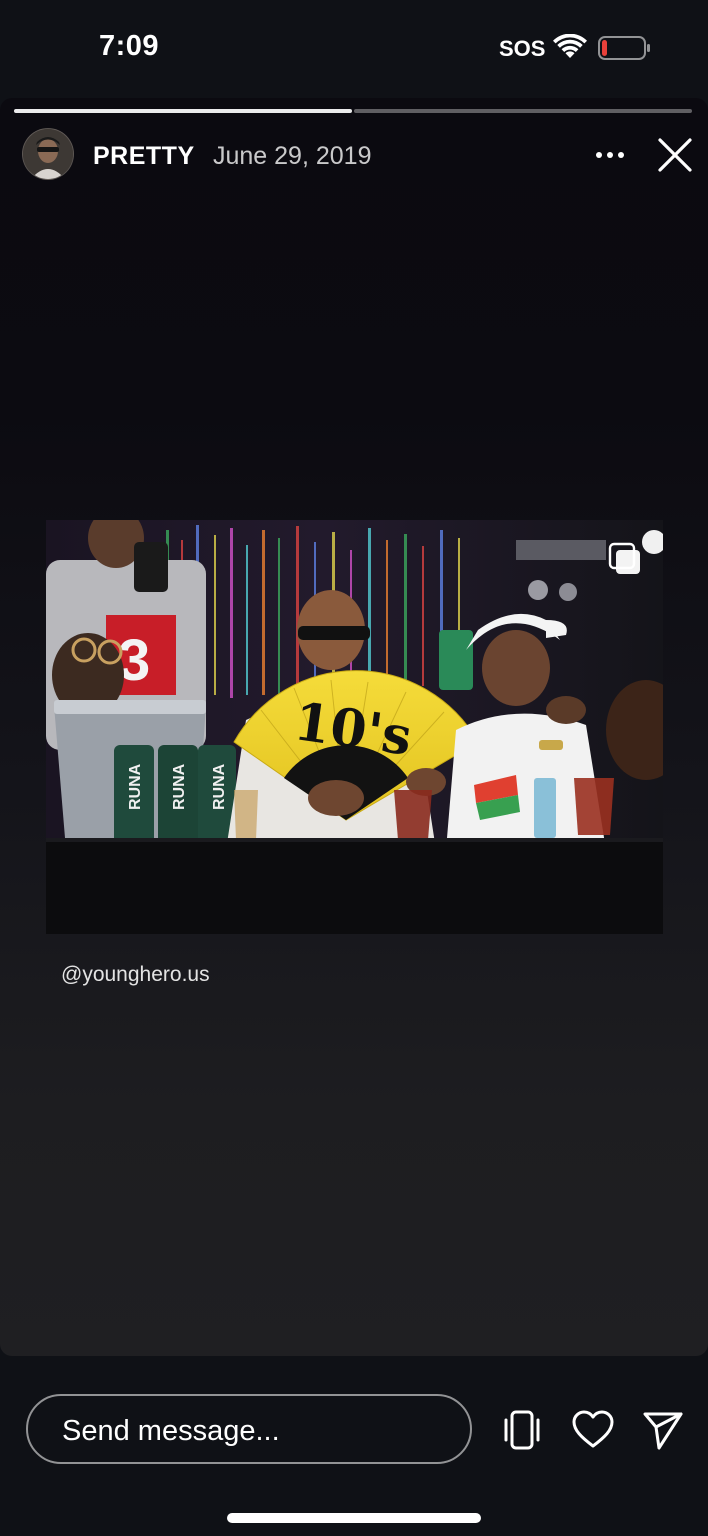 The height and width of the screenshot is (1536, 708). Describe the element at coordinates (663, 1430) in the screenshot. I see `send-icon` at that location.